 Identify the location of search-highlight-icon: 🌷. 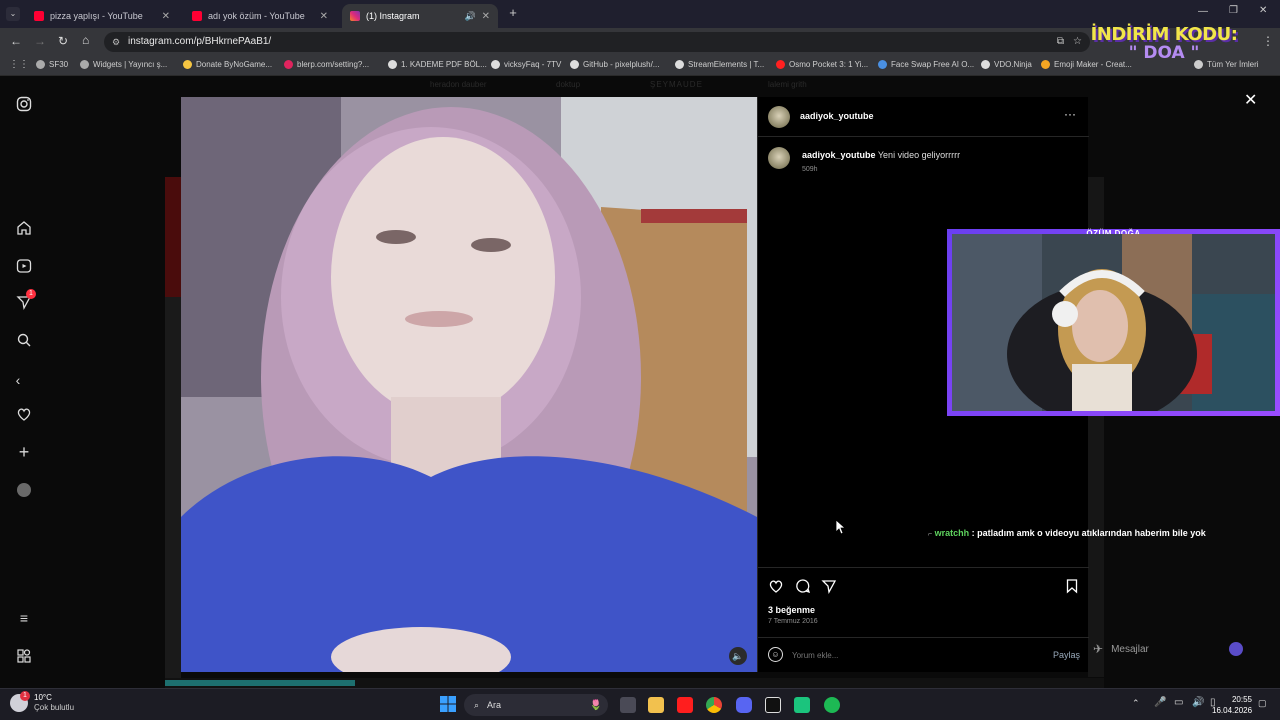
(595, 705).